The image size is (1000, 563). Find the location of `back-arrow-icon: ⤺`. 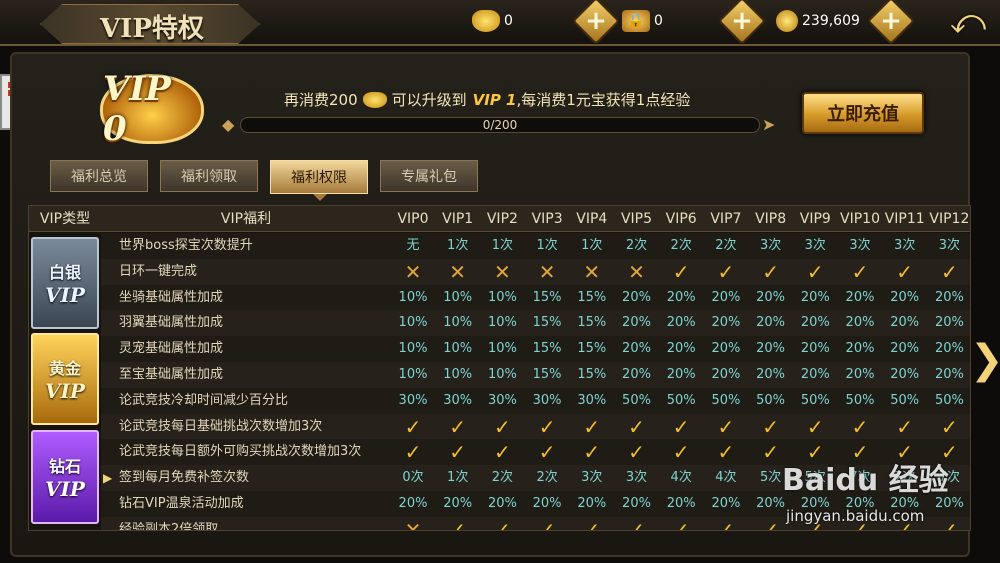

back-arrow-icon: ⤺ is located at coordinates (968, 22).